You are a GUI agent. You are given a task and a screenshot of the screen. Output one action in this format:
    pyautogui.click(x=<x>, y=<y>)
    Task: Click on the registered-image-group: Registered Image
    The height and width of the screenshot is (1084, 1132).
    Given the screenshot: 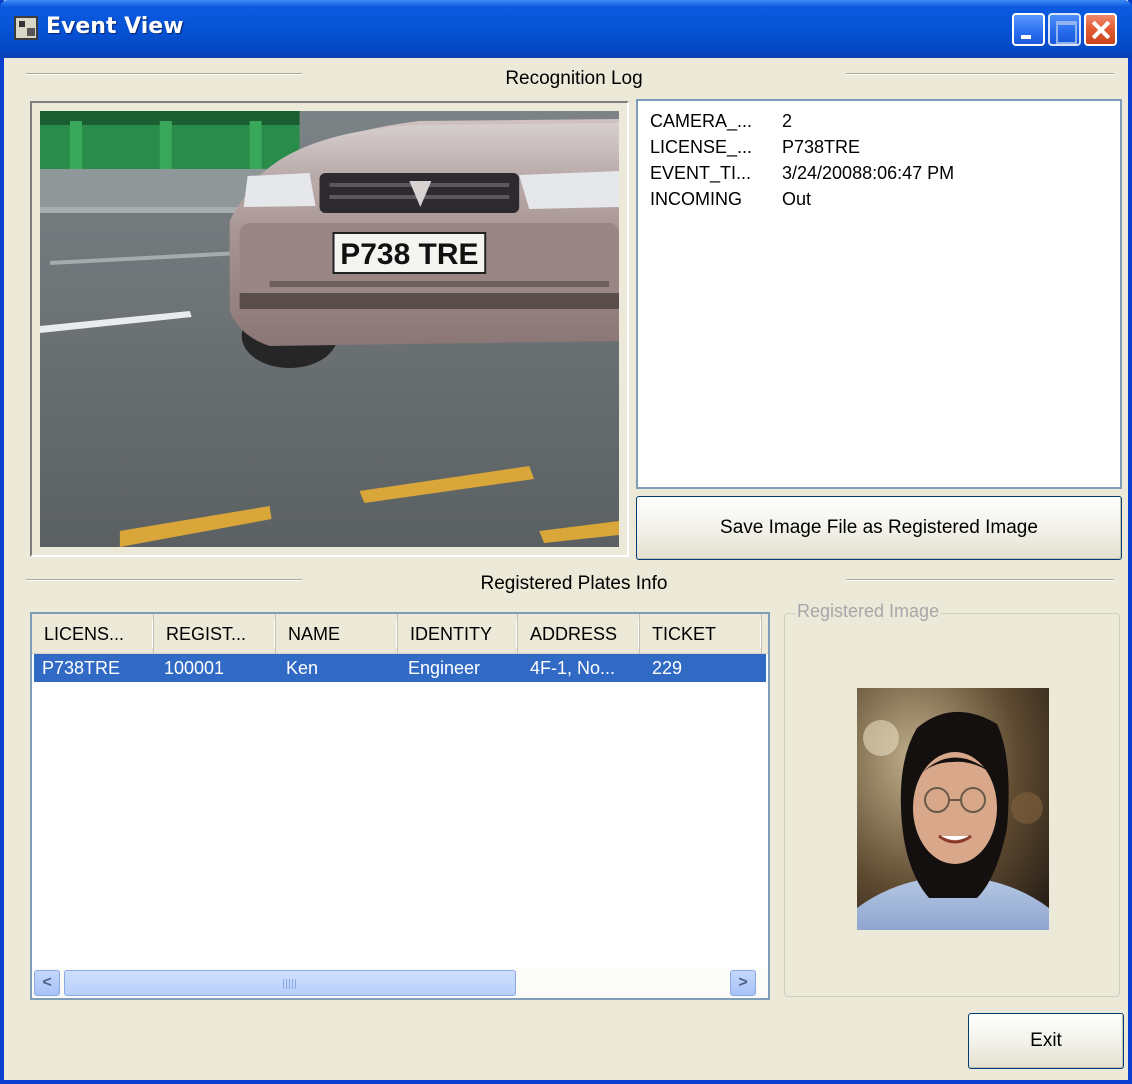 What is the action you would take?
    pyautogui.click(x=952, y=799)
    